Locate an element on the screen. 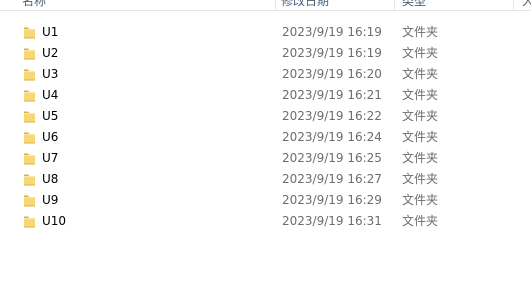  folder-row: U8 2023/9/19 16:27 文件夹 is located at coordinates (265, 179).